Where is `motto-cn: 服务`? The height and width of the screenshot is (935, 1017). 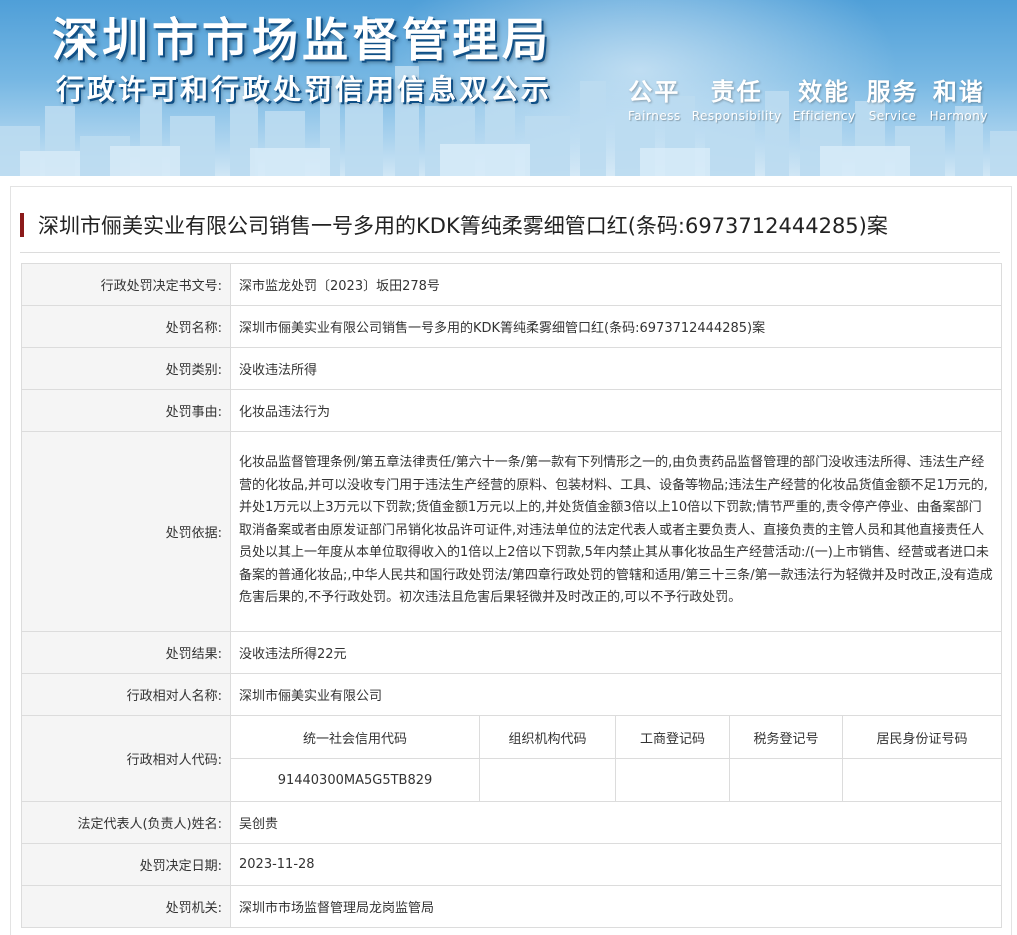
motto-cn: 服务 is located at coordinates (892, 92).